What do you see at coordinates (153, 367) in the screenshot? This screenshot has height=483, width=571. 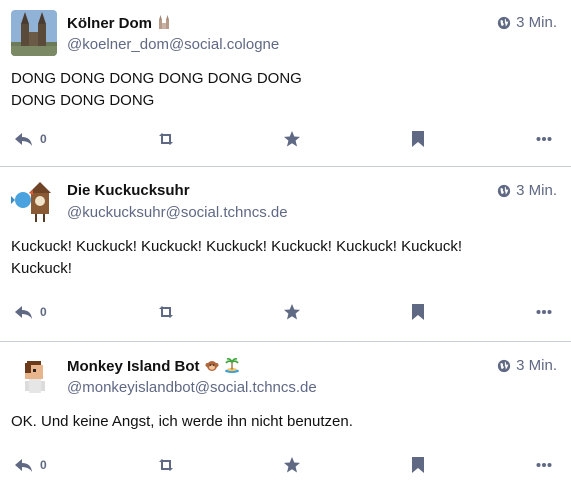 I see `display-name: Monkey Island Bot` at bounding box center [153, 367].